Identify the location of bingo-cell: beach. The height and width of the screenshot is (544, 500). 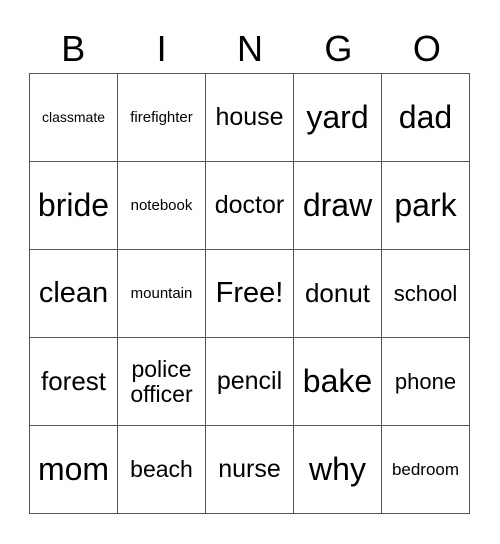
(161, 469).